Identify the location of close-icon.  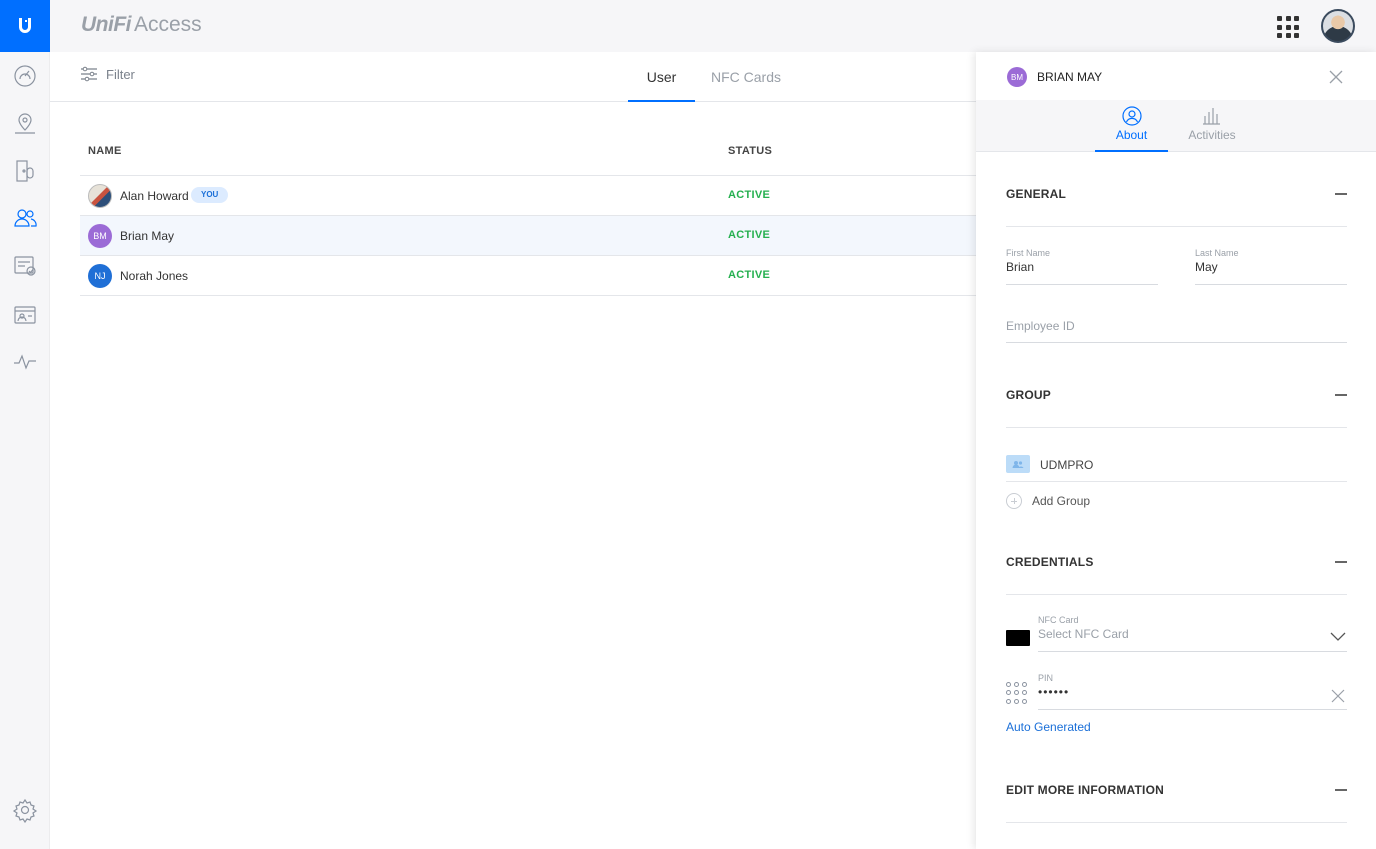
(1336, 77).